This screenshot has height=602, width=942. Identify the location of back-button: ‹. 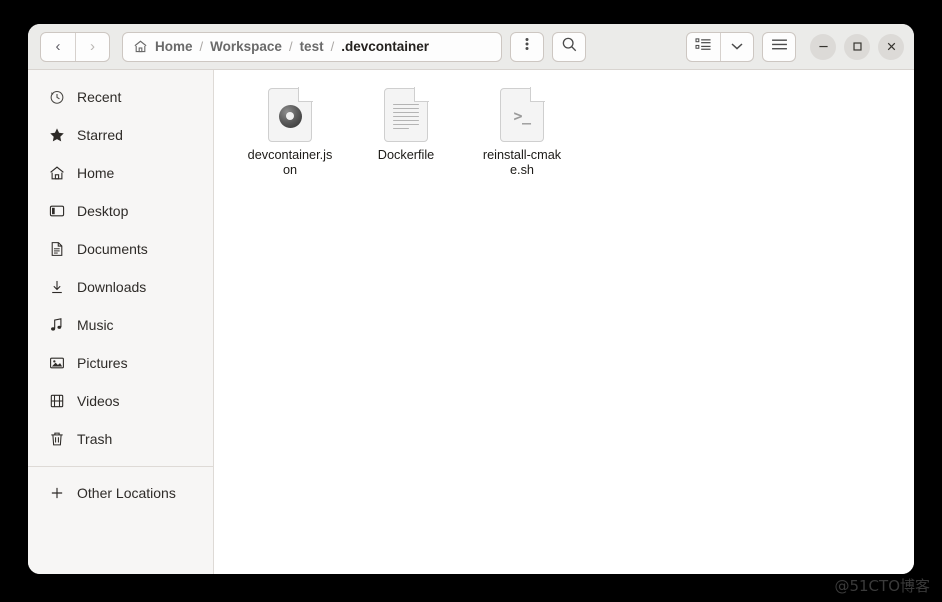
(58, 47).